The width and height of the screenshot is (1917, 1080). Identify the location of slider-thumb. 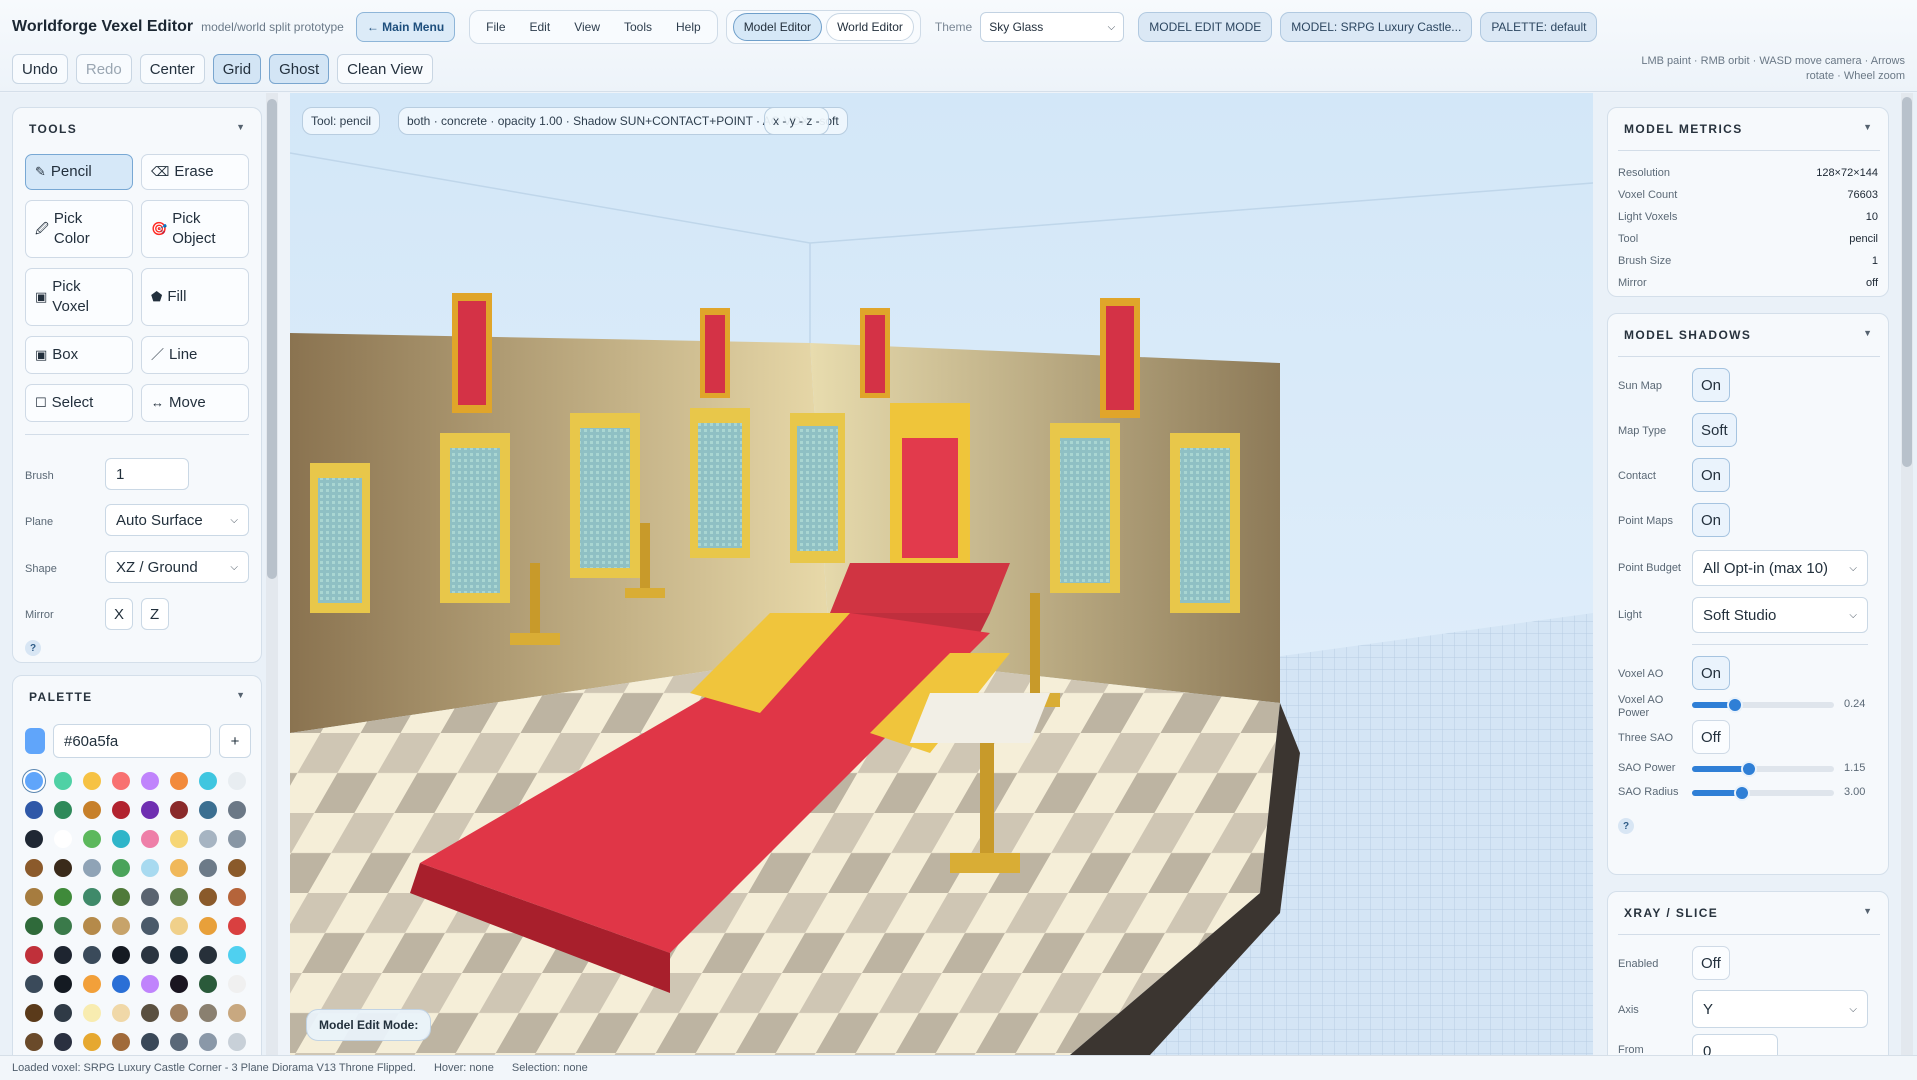
(1741, 793).